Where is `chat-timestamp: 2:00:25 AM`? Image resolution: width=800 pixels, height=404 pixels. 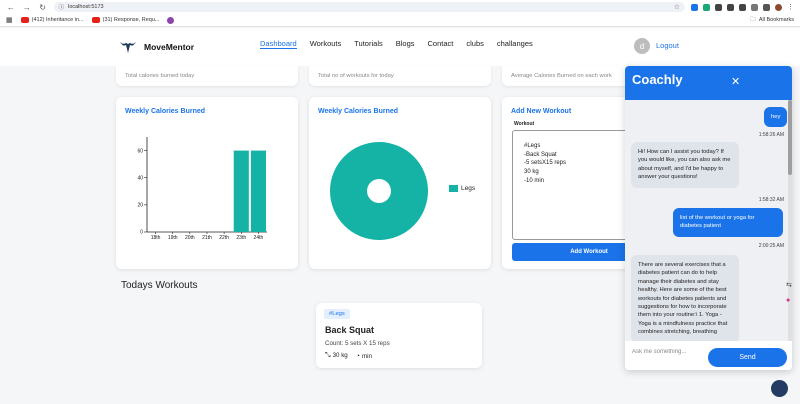 chat-timestamp: 2:00:25 AM is located at coordinates (771, 246).